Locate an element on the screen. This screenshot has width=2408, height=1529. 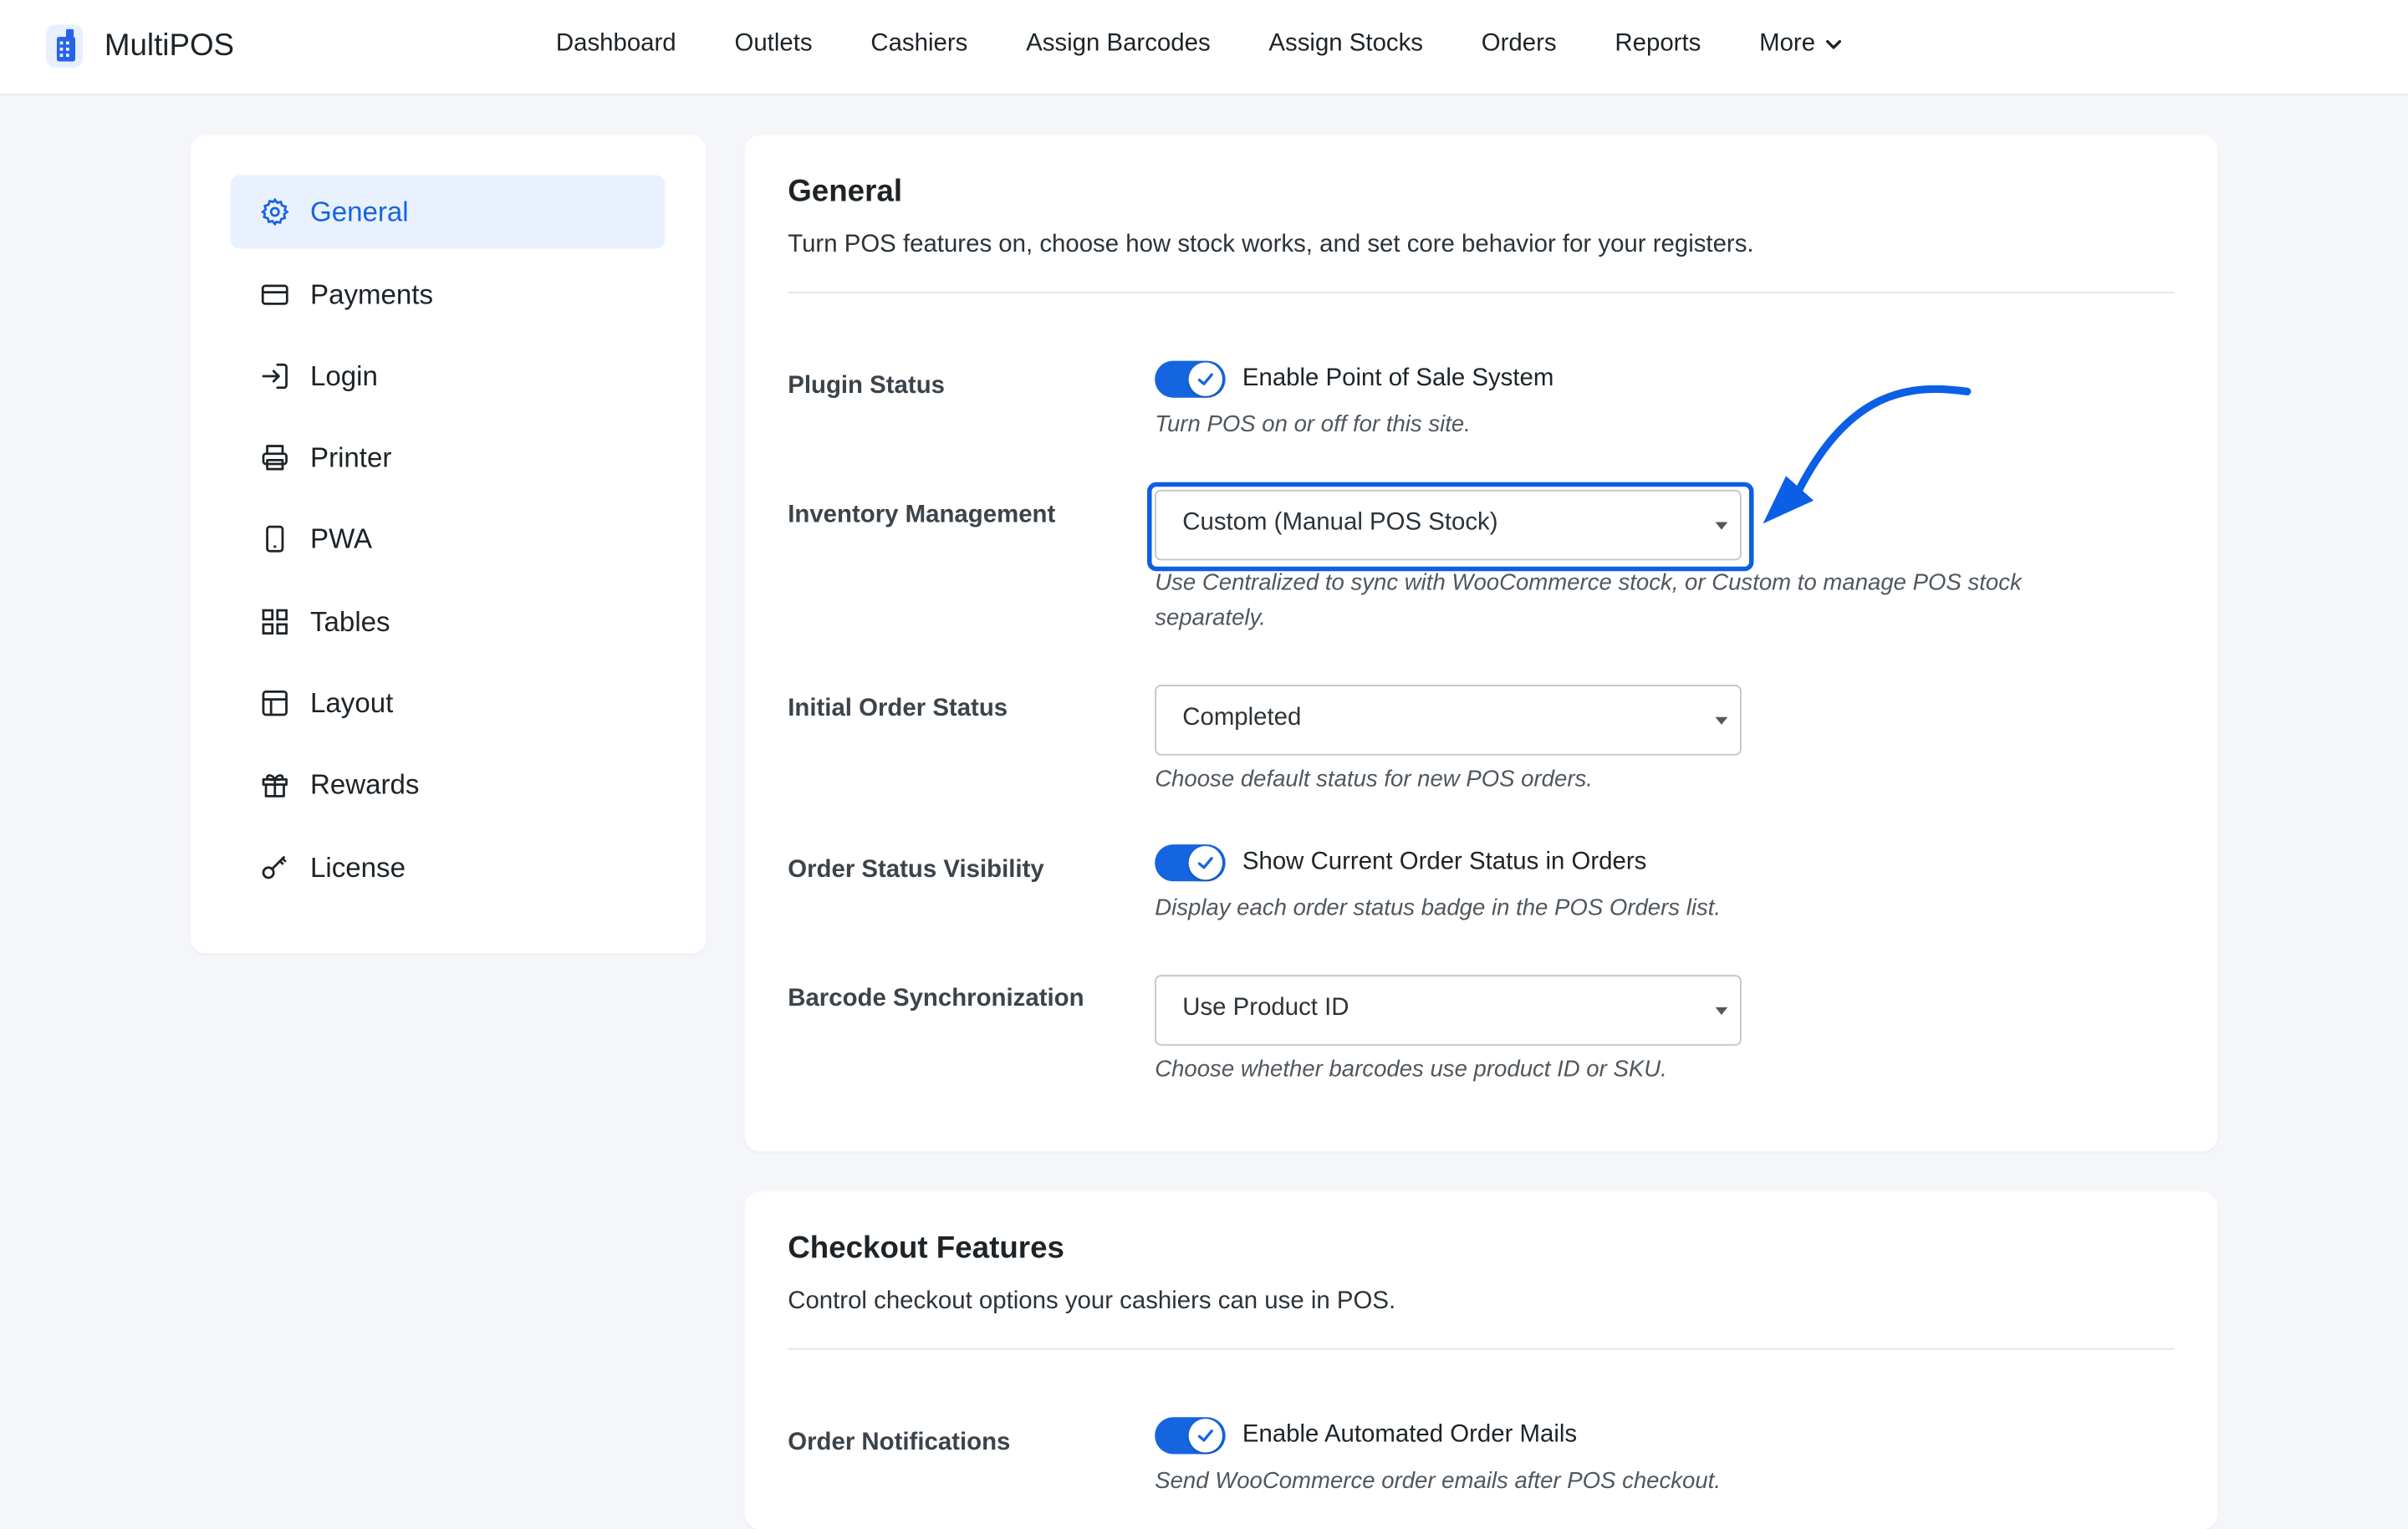
chevron-down-icon is located at coordinates (1834, 44).